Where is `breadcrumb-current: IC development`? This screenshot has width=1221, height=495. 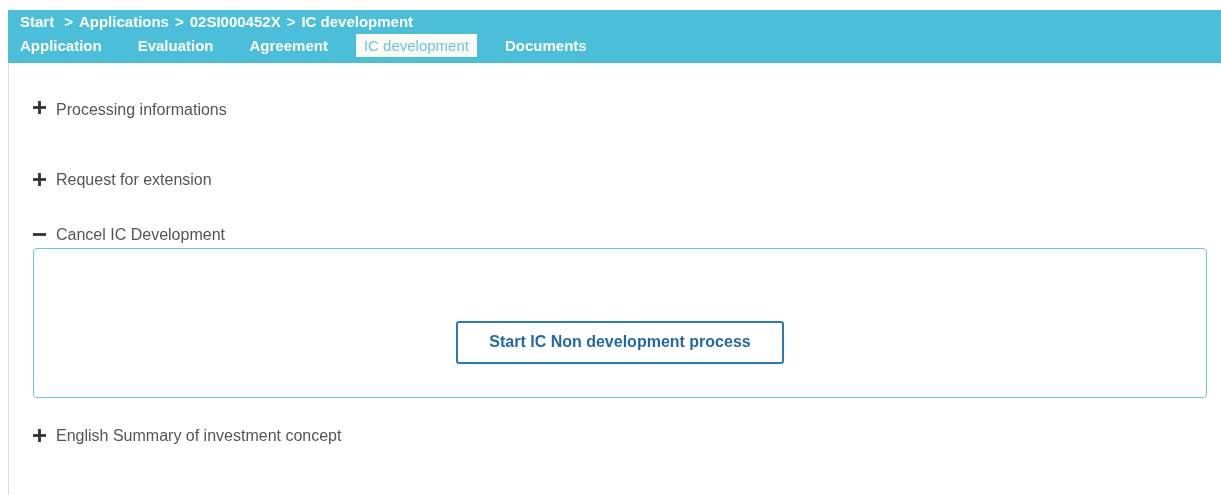 breadcrumb-current: IC development is located at coordinates (357, 21).